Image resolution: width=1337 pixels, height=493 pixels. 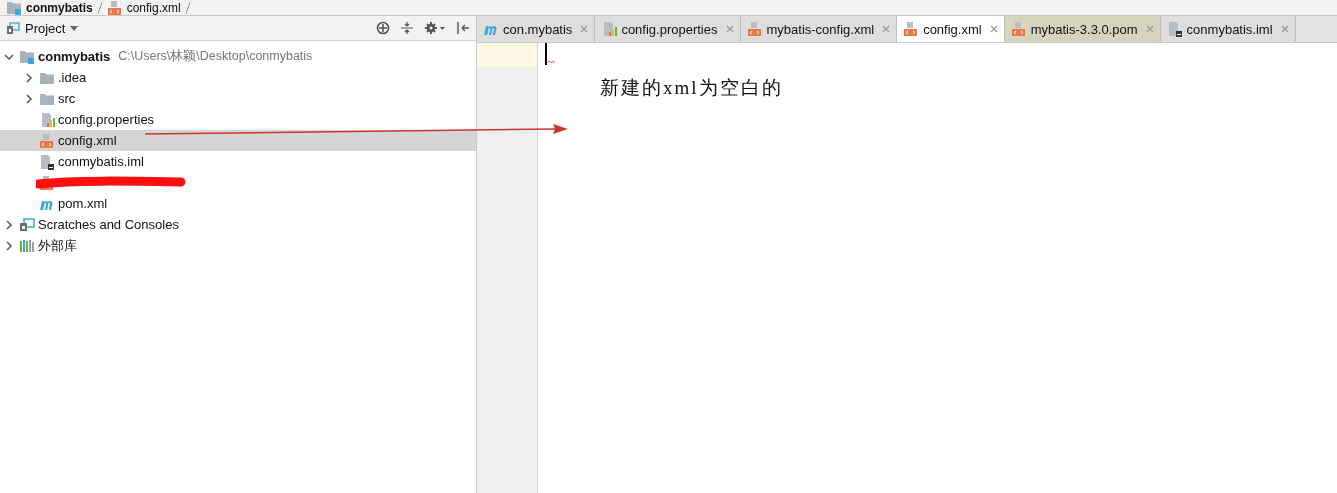 I want to click on tree-item-label: config.properties, so click(x=106, y=119).